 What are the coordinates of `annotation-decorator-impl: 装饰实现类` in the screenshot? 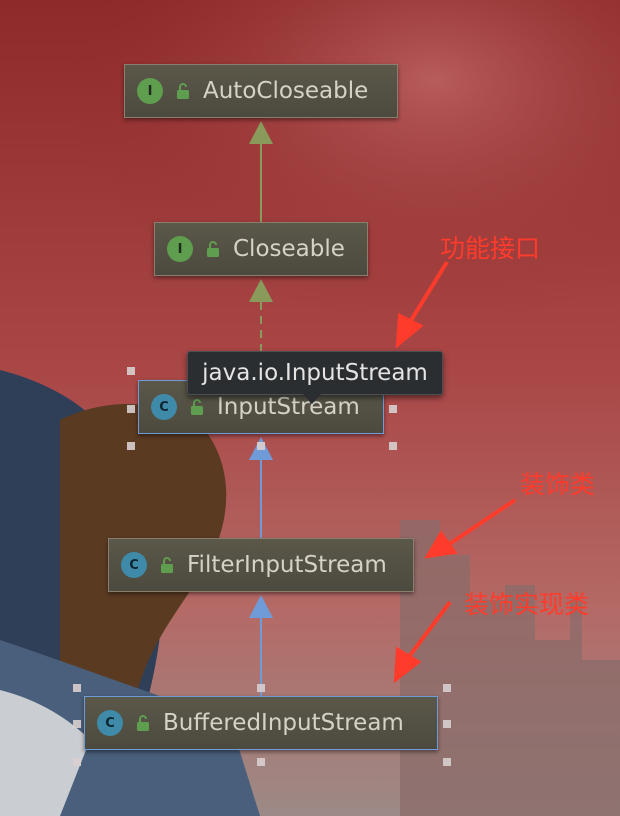 It's located at (527, 604).